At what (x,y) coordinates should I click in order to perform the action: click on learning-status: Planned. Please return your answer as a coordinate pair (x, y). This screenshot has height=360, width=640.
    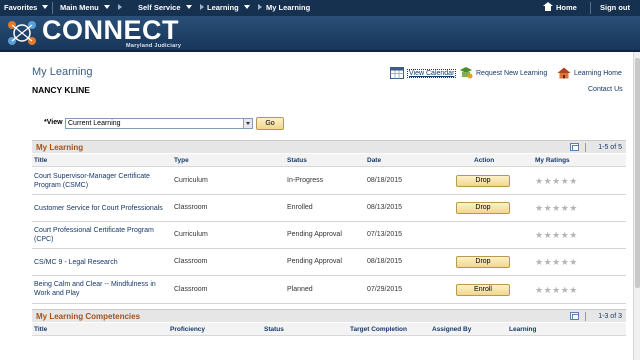
    Looking at the image, I should click on (300, 289).